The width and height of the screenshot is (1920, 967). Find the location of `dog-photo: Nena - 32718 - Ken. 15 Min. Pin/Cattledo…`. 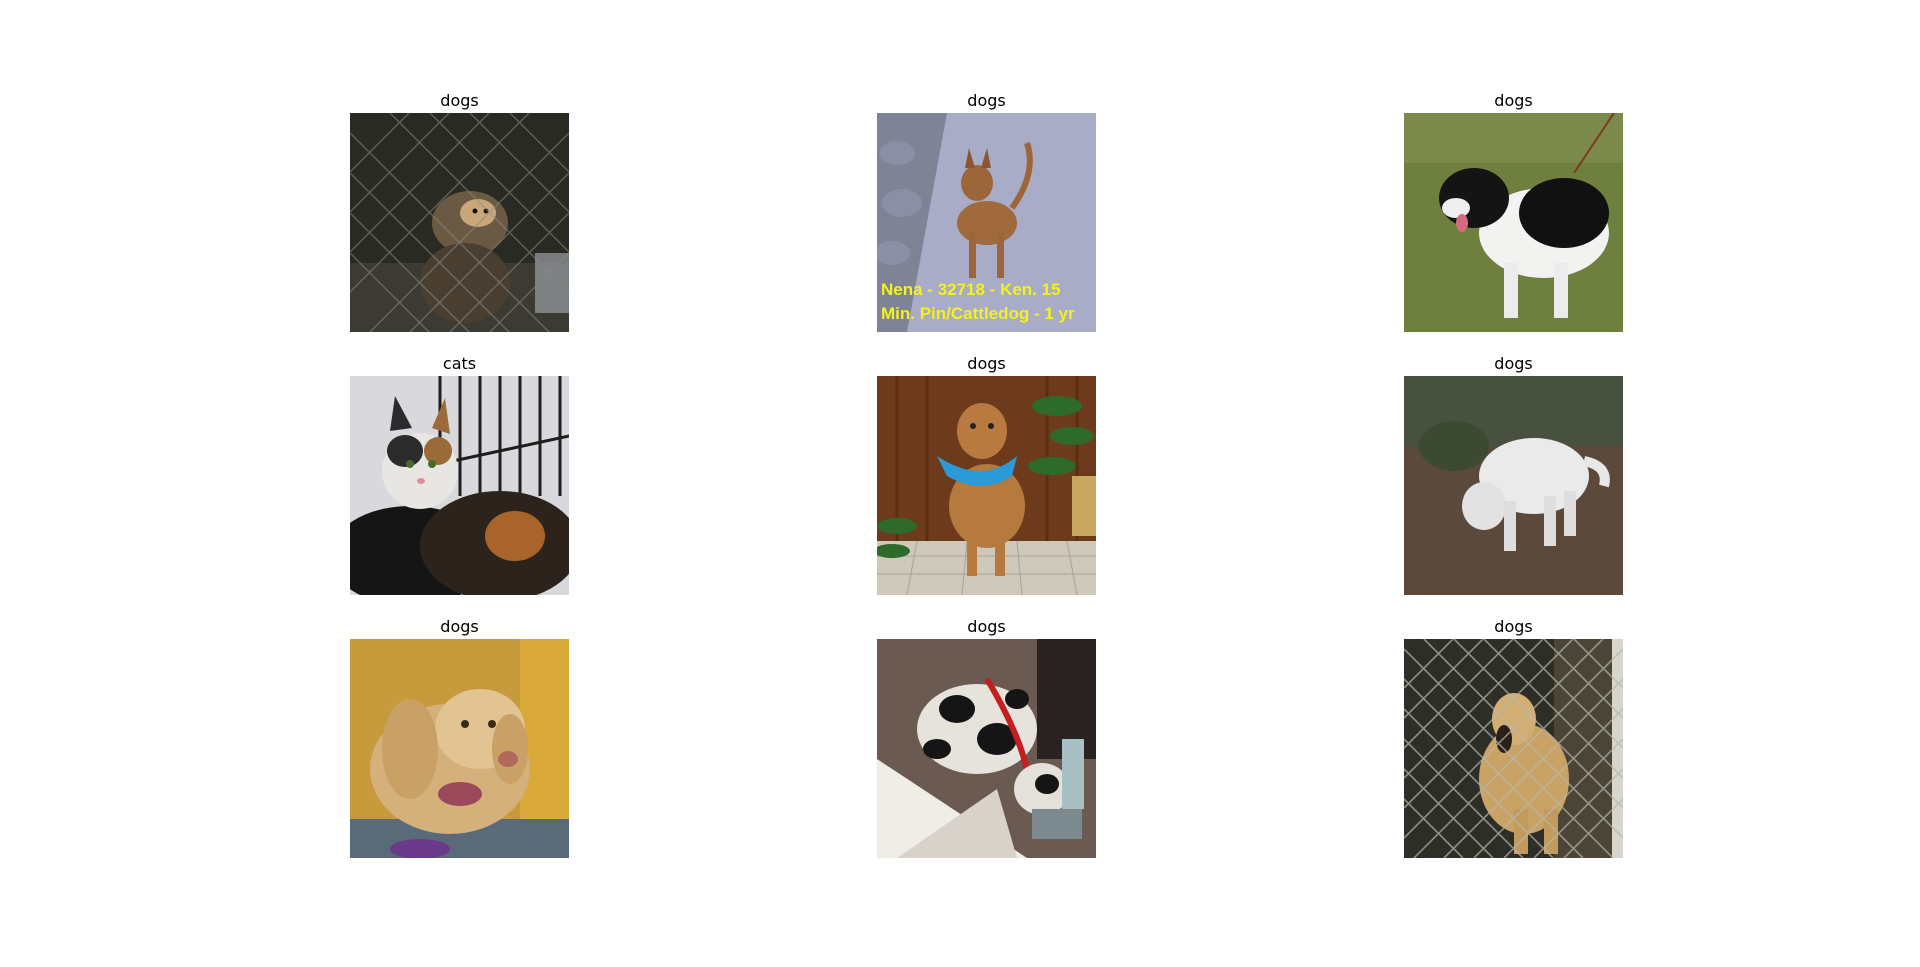

dog-photo: Nena - 32718 - Ken. 15 Min. Pin/Cattledo… is located at coordinates (986, 222).